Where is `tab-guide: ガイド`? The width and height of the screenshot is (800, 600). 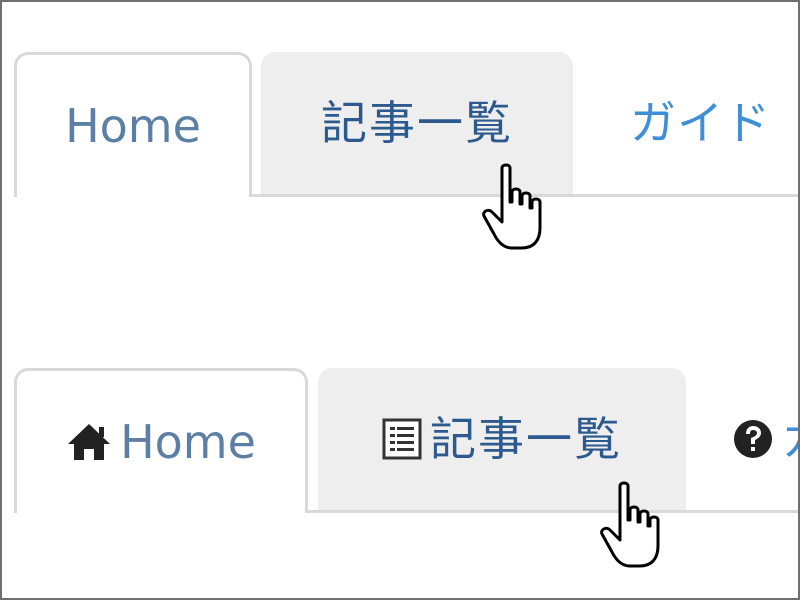
tab-guide: ガイド is located at coordinates (691, 123).